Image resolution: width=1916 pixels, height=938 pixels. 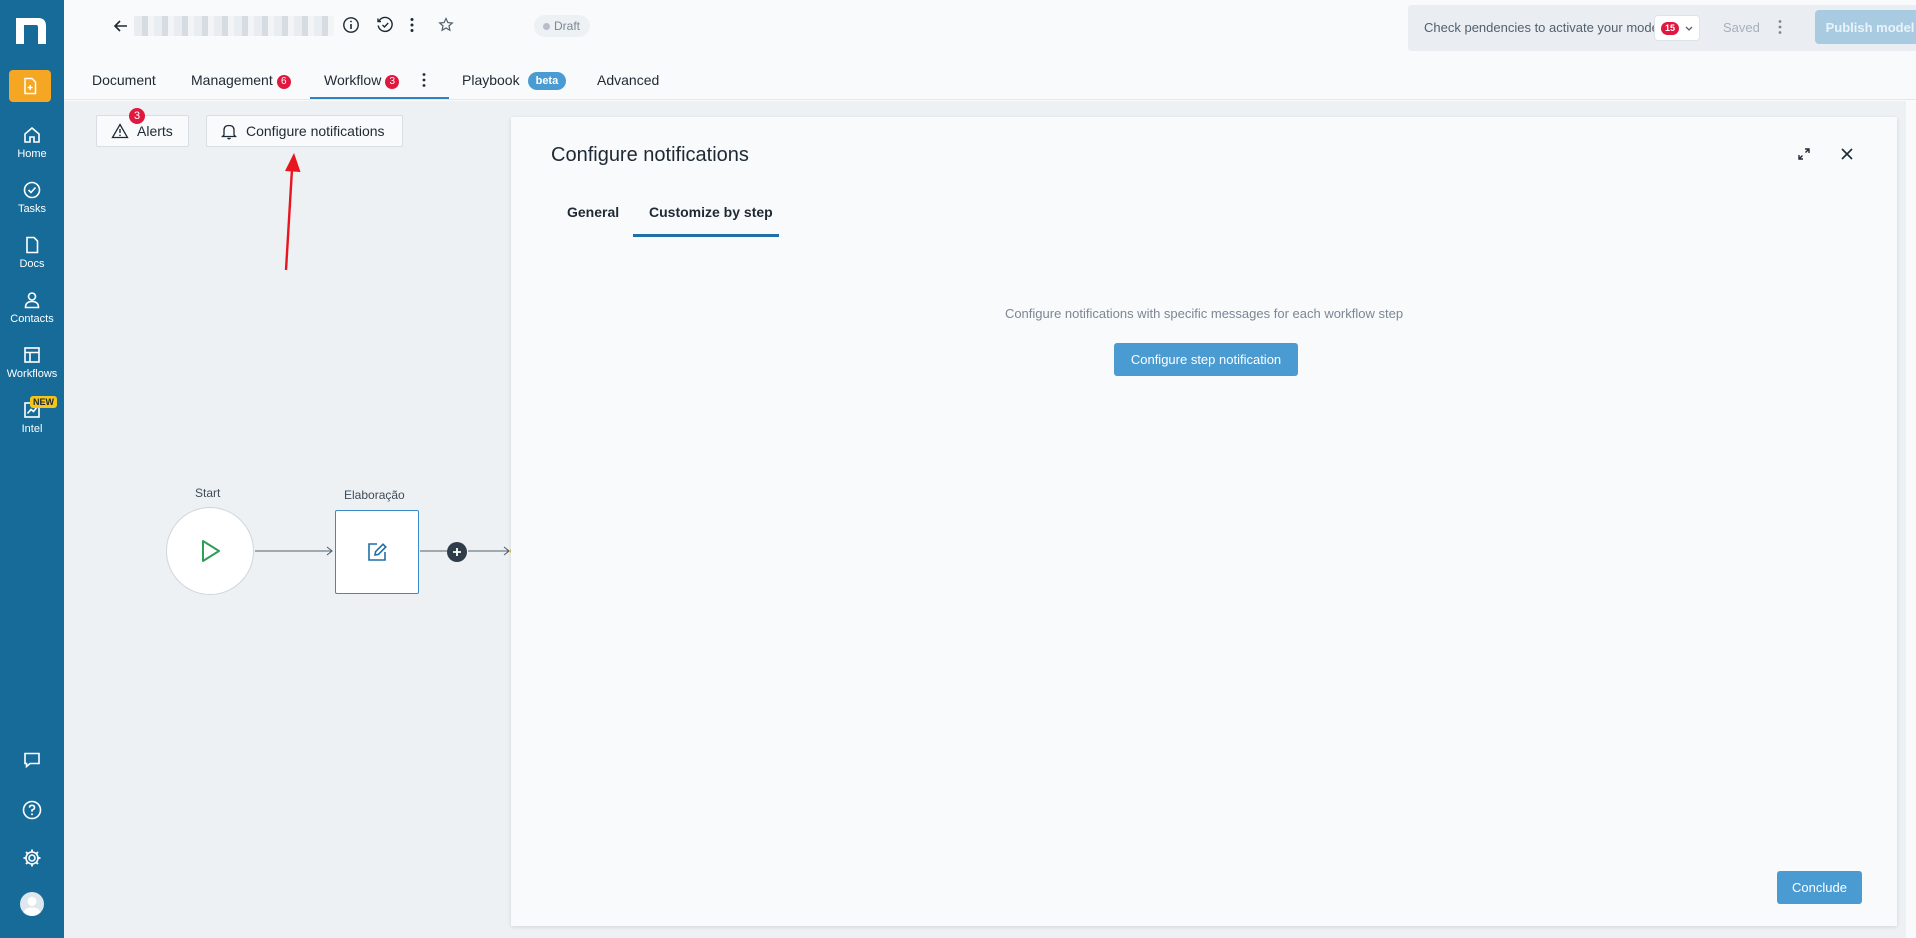 What do you see at coordinates (120, 131) in the screenshot?
I see `warning-icon` at bounding box center [120, 131].